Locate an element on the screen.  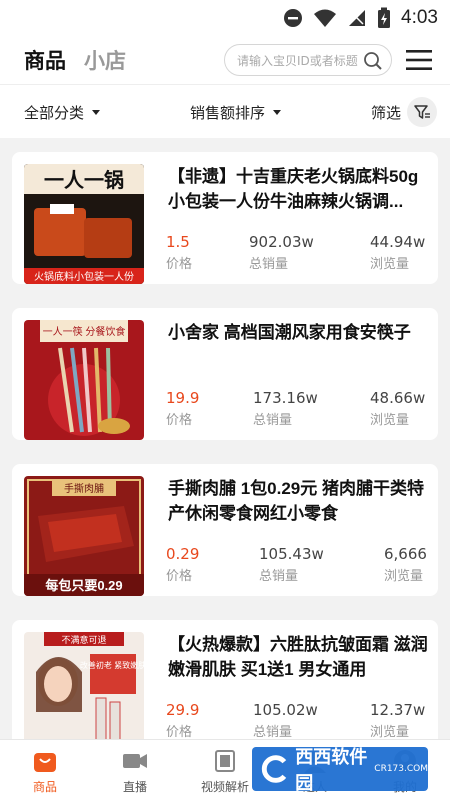
price-stat: 19.9 价格 is located at coordinates (182, 408).